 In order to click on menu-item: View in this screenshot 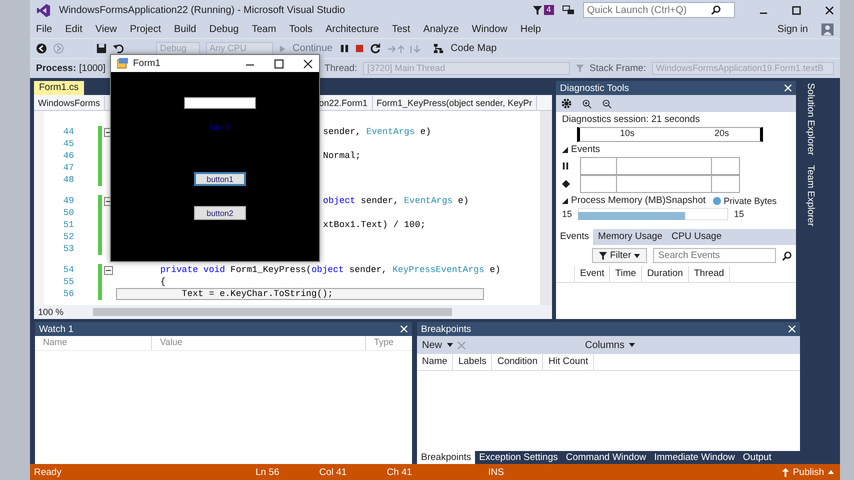, I will do `click(106, 29)`.